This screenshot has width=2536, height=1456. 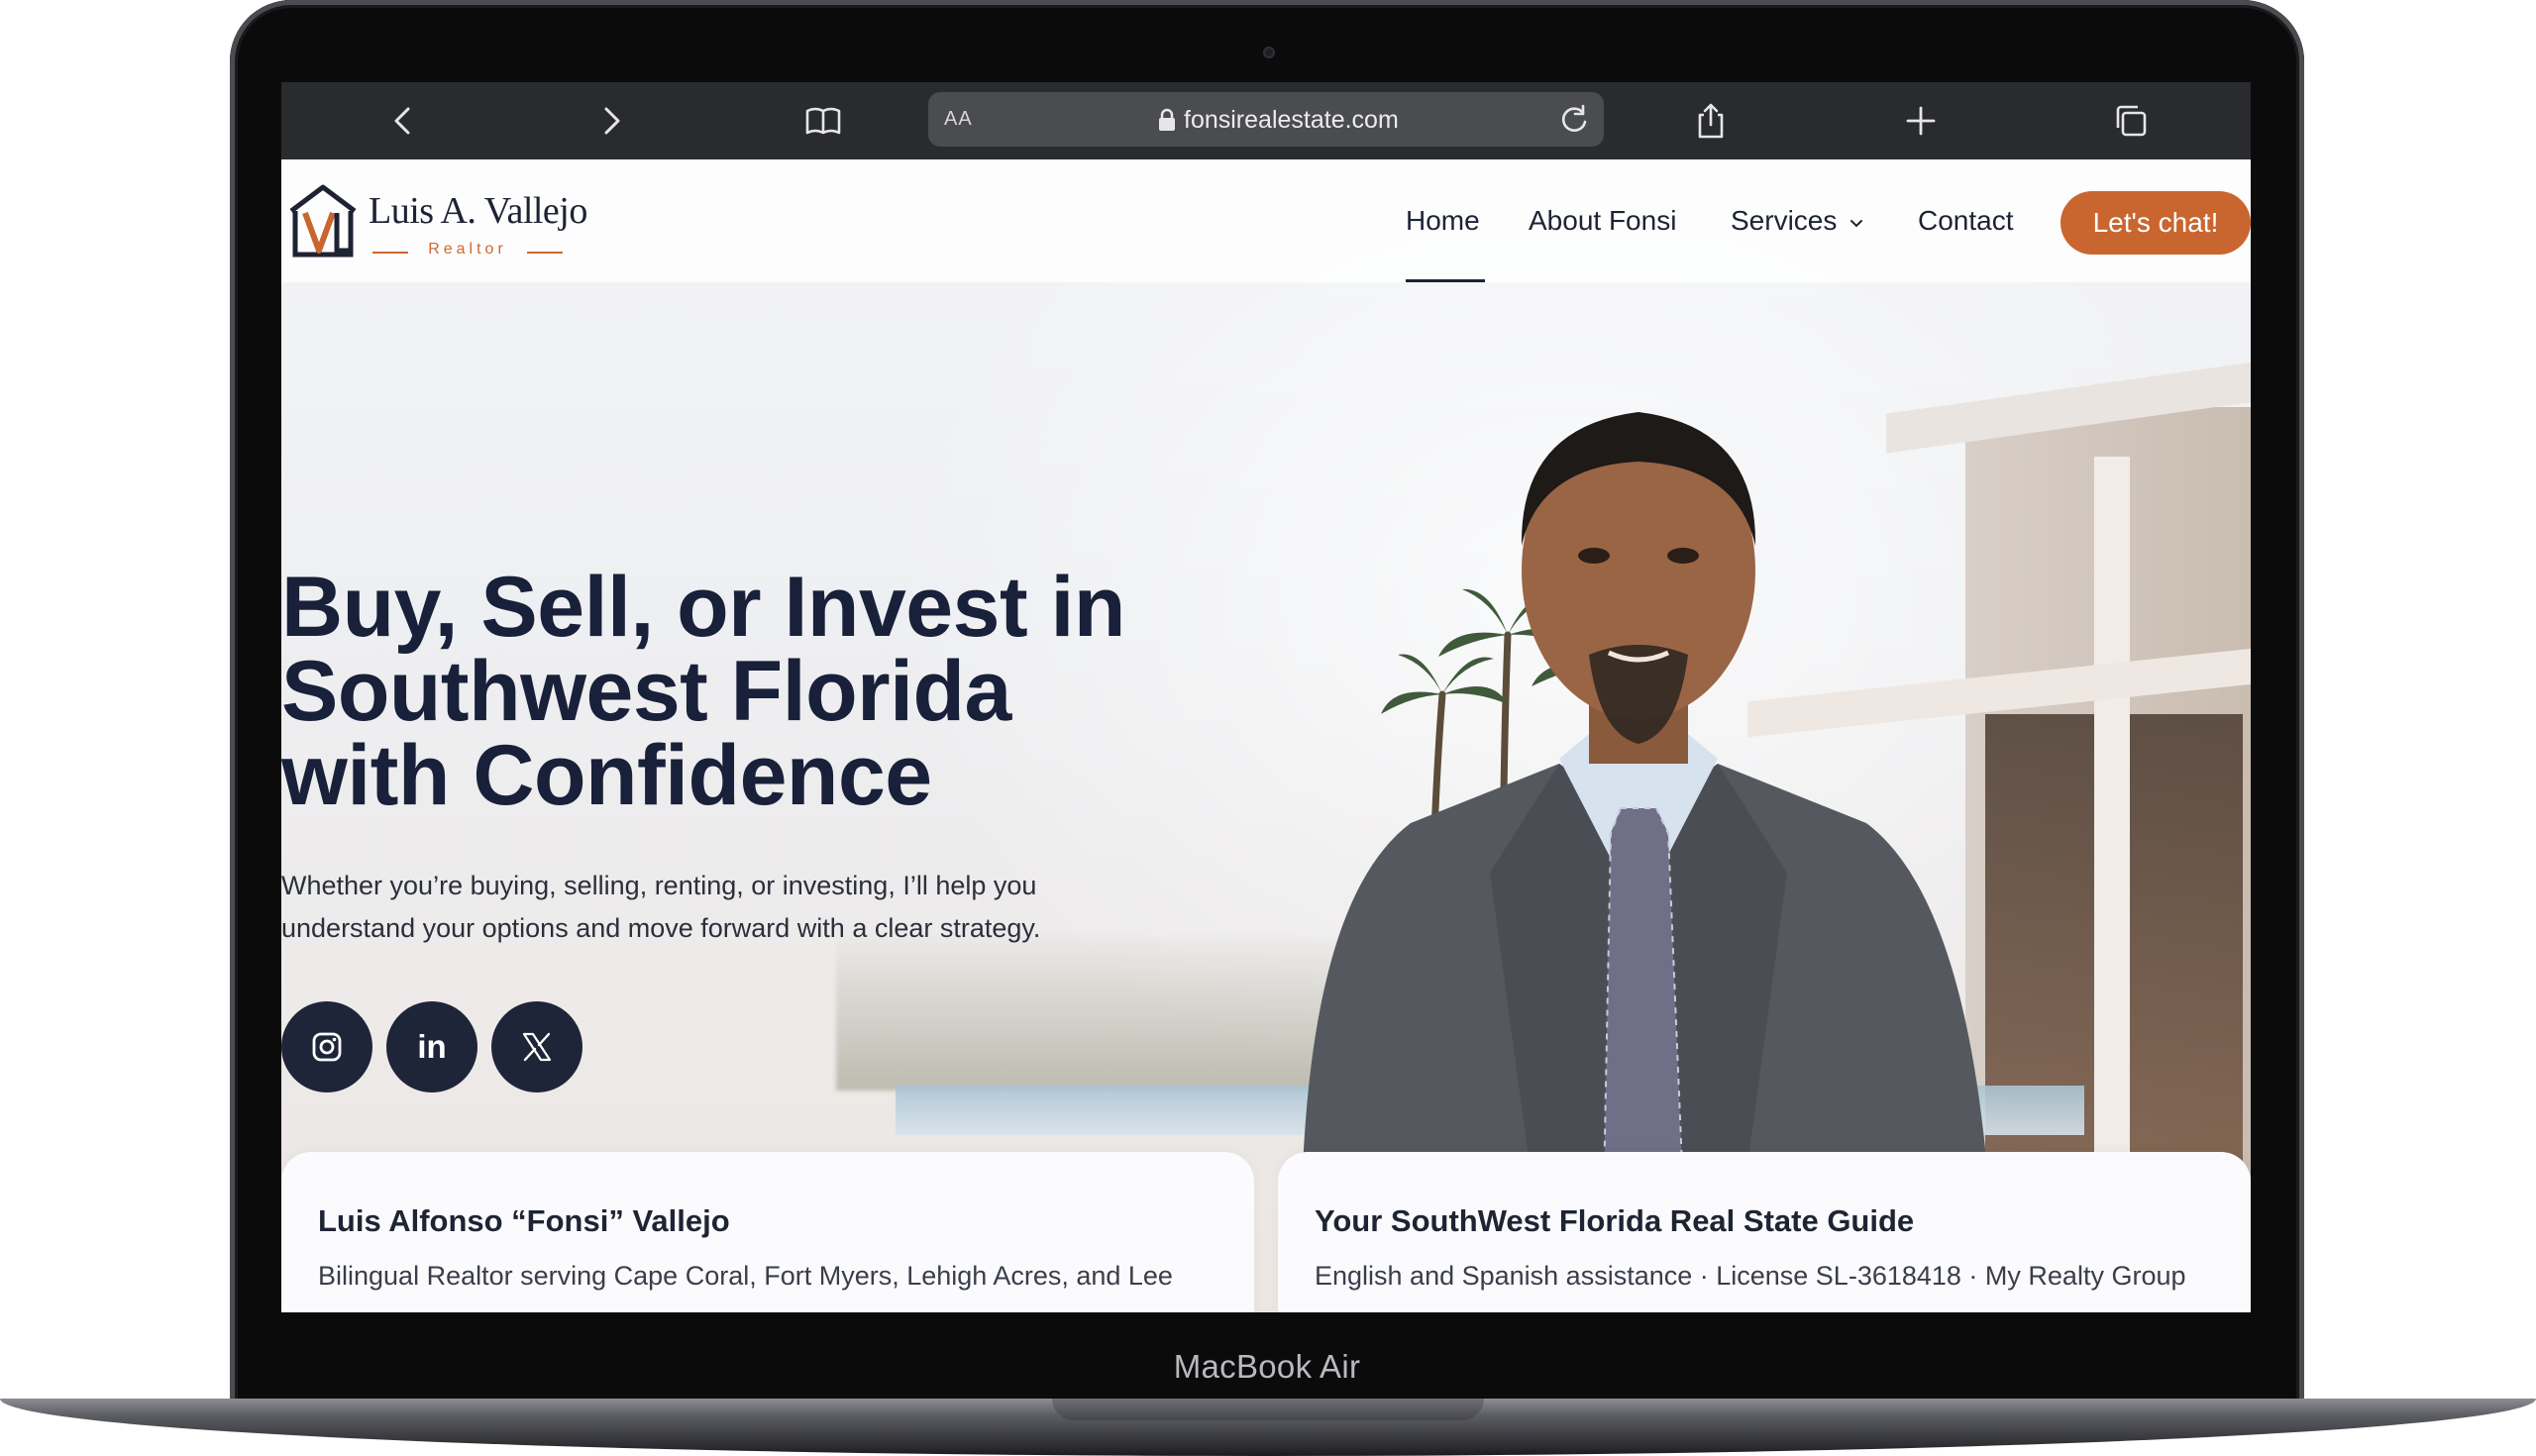 What do you see at coordinates (467, 249) in the screenshot?
I see `logo-subtitle: Realtor` at bounding box center [467, 249].